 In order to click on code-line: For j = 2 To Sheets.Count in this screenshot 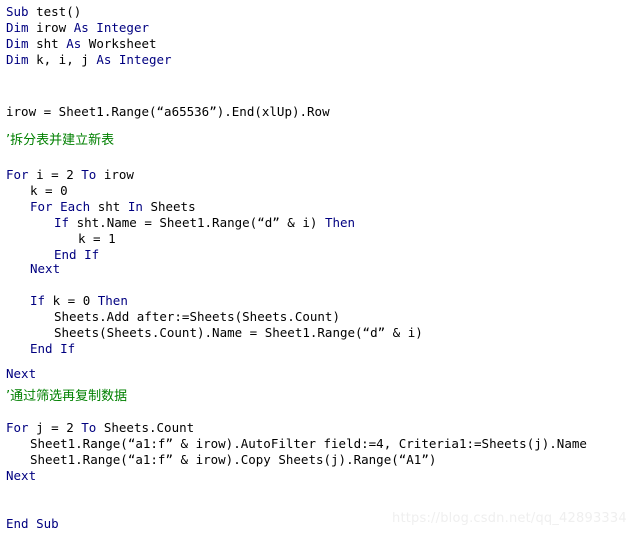, I will do `click(100, 428)`.